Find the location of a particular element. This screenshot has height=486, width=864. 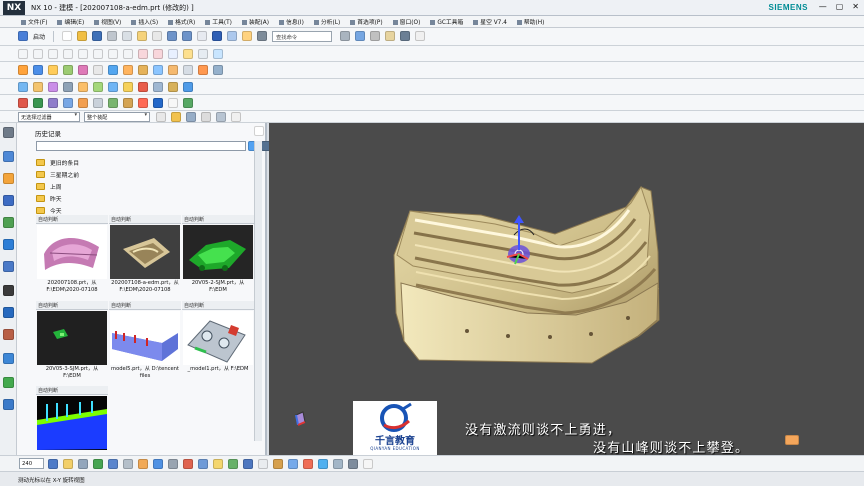

shell-icon is located at coordinates (113, 70).